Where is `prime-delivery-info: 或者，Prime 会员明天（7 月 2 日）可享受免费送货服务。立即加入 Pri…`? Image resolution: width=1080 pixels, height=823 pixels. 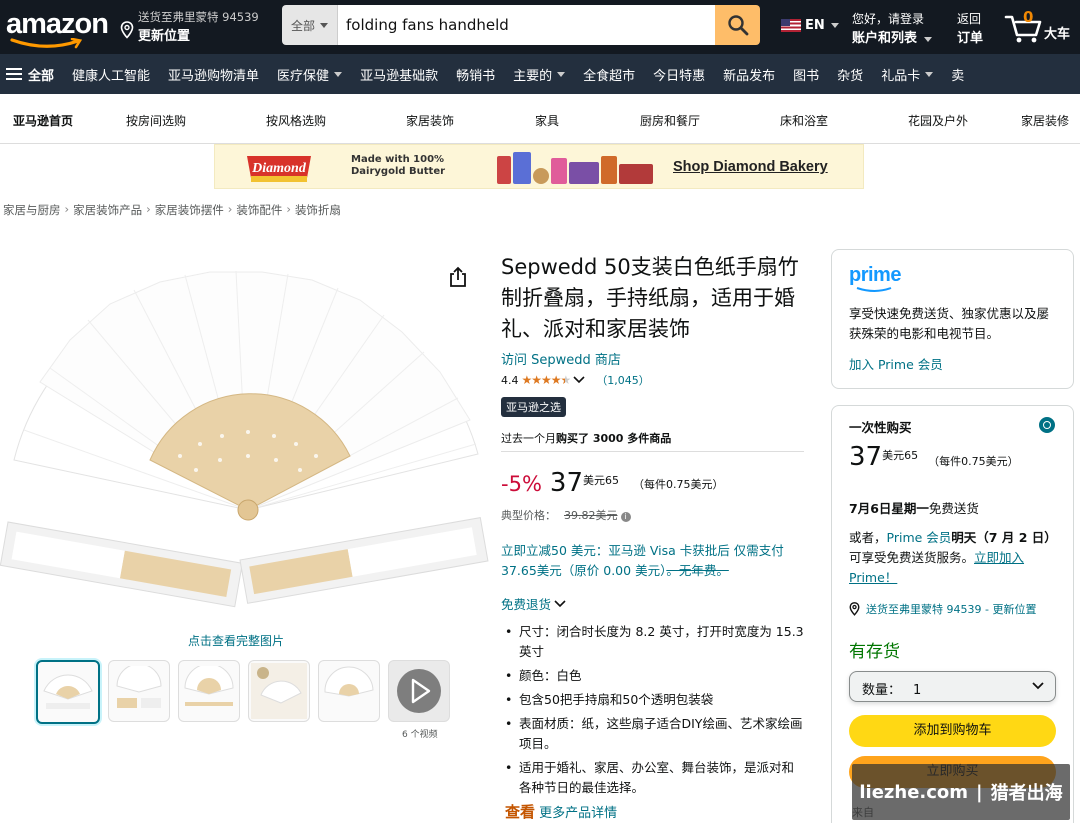 prime-delivery-info: 或者，Prime 会员明天（7 月 2 日）可享受免费送货服务。立即加入 Pri… is located at coordinates (953, 557).